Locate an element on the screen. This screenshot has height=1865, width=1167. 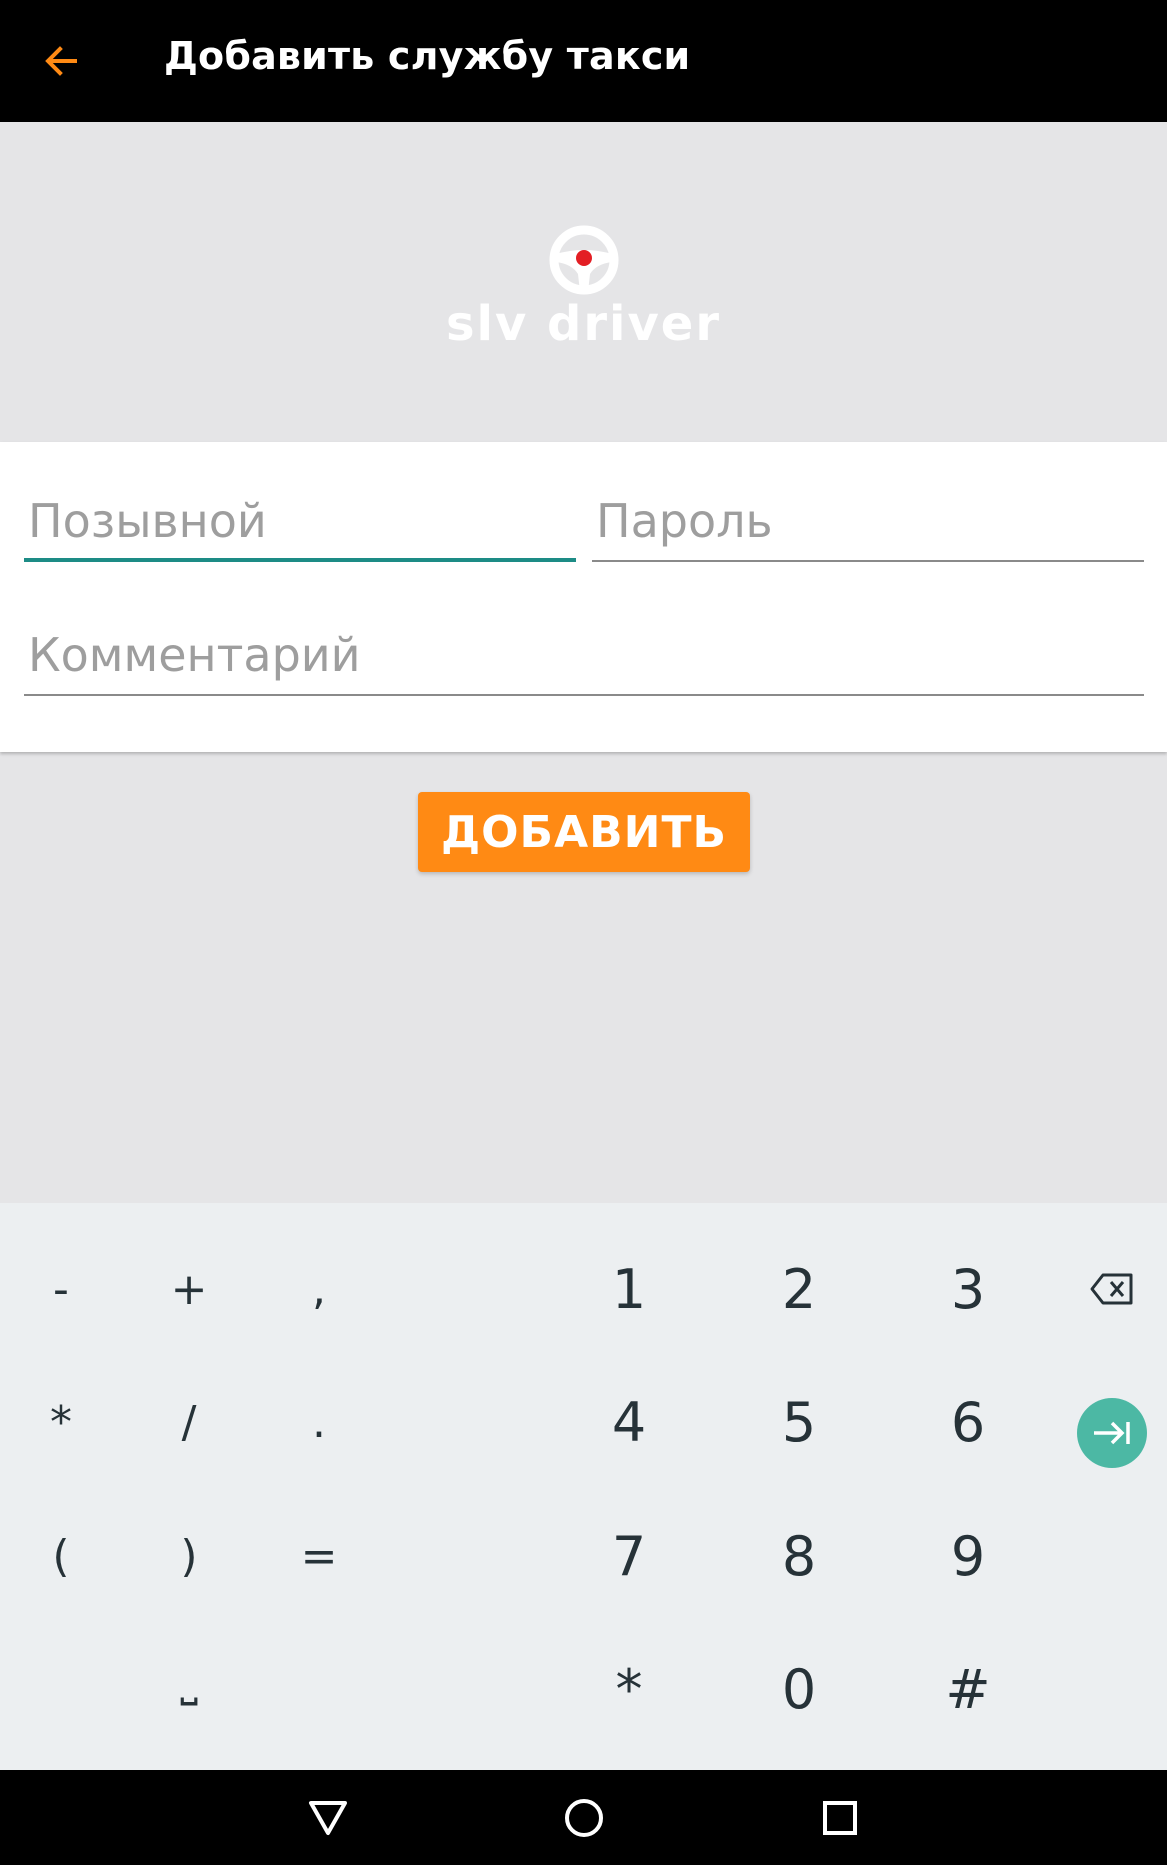
comment-placeholder: Комментарий is located at coordinates (194, 655).